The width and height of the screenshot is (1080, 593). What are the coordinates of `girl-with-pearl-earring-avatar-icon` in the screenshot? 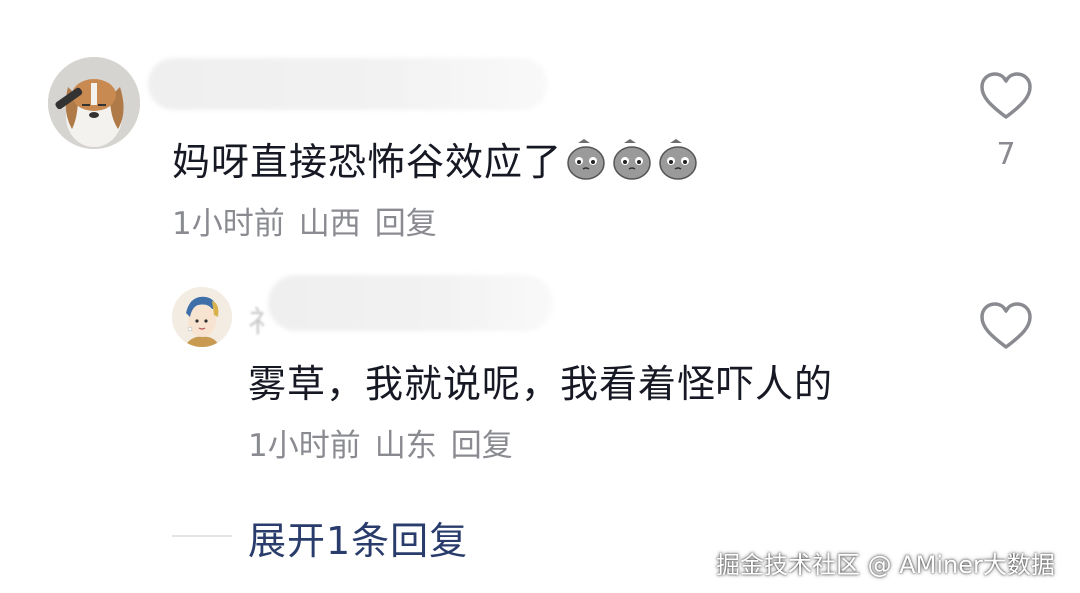 It's located at (202, 317).